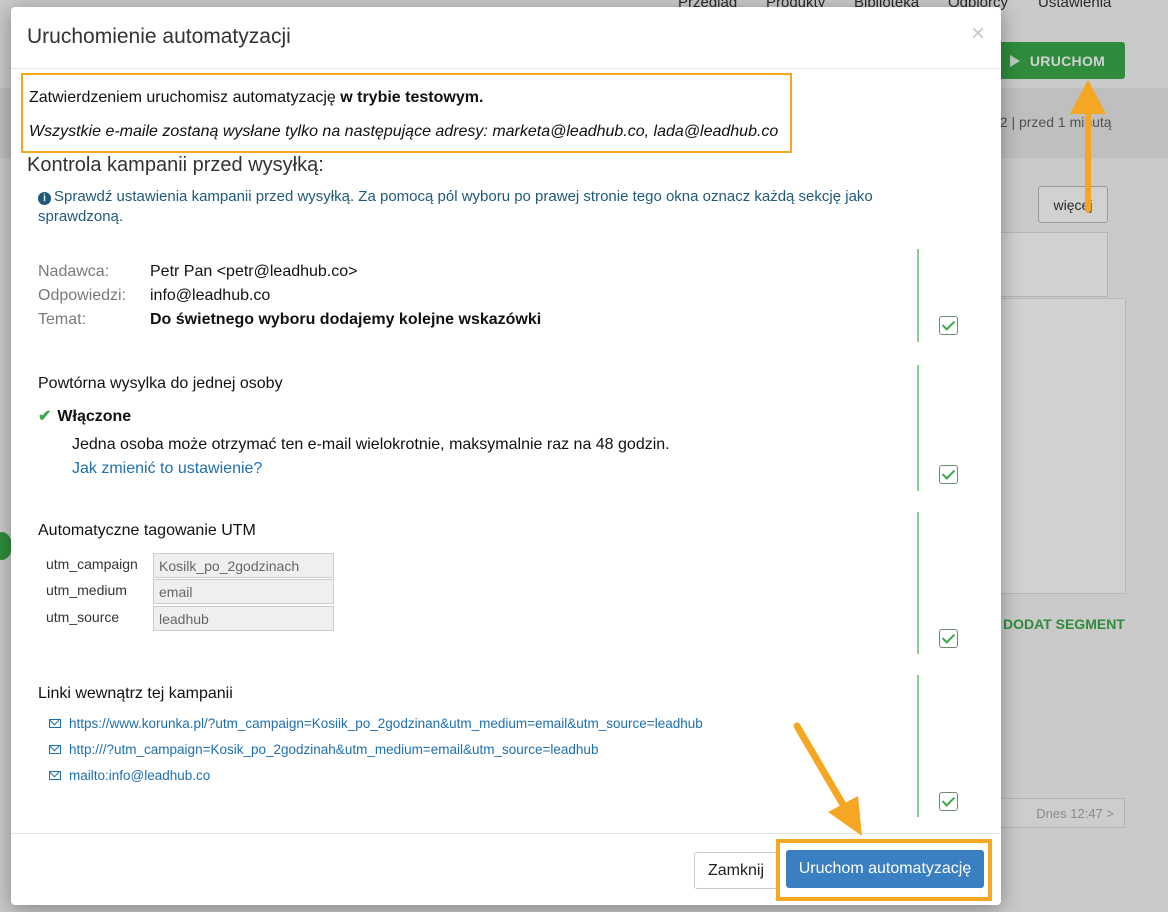 This screenshot has height=912, width=1168. What do you see at coordinates (44, 198) in the screenshot?
I see `info-icon: i` at bounding box center [44, 198].